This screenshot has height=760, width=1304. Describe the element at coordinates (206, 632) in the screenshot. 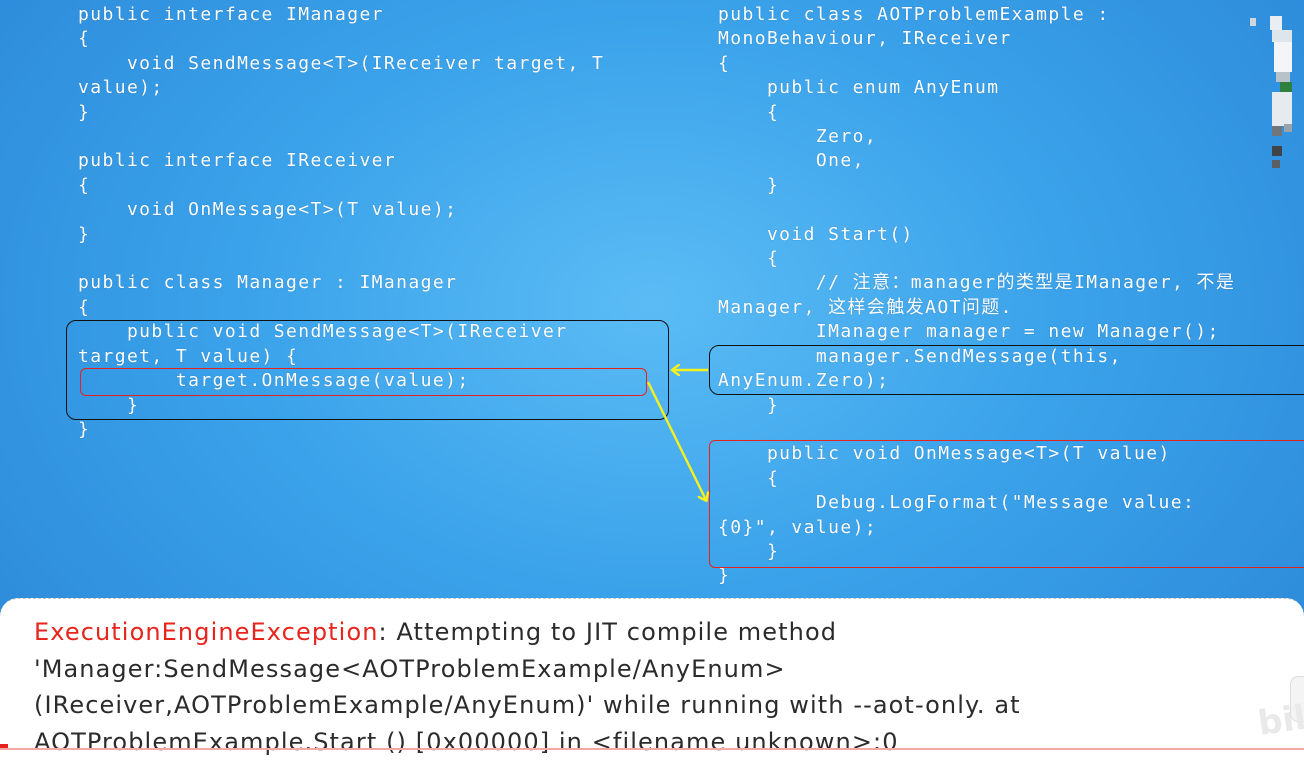

I see `exception-type: ExecutionEngineException` at that location.